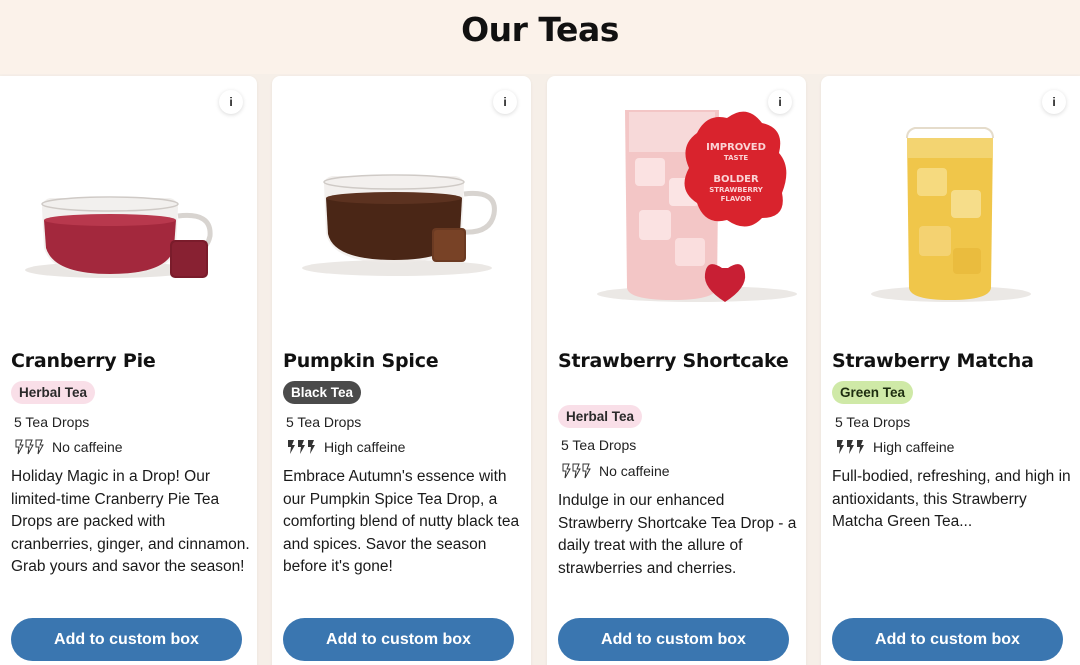 This screenshot has height=665, width=1080. What do you see at coordinates (322, 392) in the screenshot?
I see `tea-type-badge: Black Tea` at bounding box center [322, 392].